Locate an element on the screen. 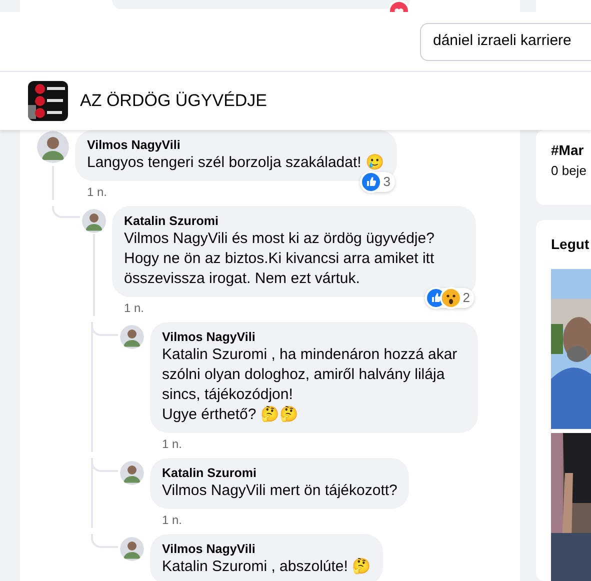 The width and height of the screenshot is (591, 581). comment-text: Vilmos NagyVili mert ön tájékozott? is located at coordinates (280, 491).